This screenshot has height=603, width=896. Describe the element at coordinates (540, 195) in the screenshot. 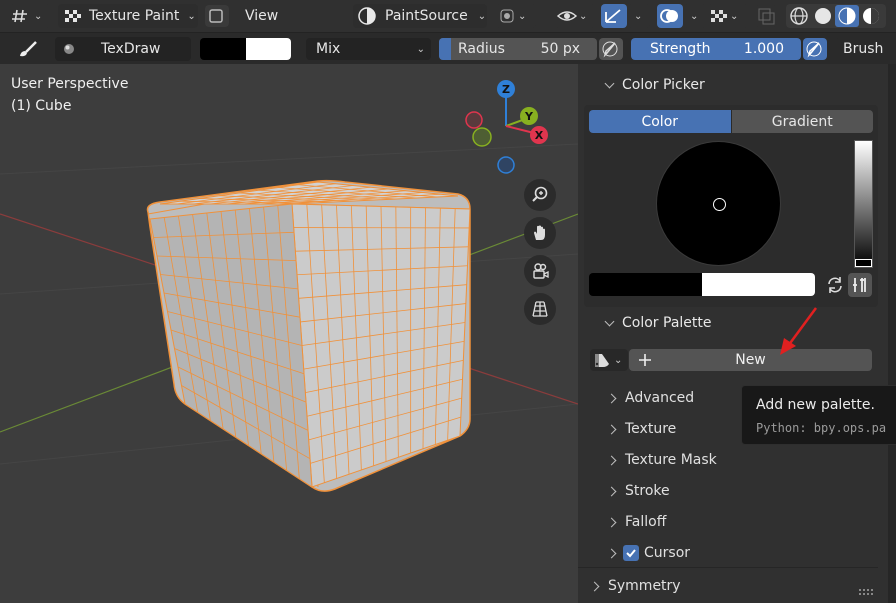

I see `zoom-button` at that location.